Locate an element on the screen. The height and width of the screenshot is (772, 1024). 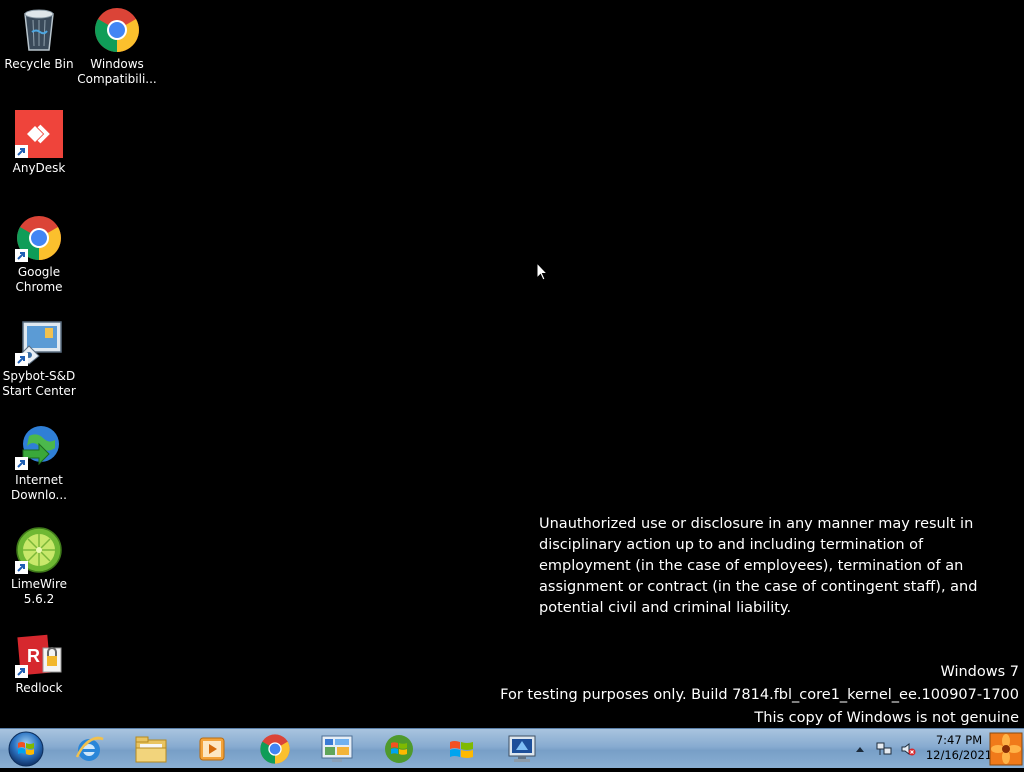
network-icon is located at coordinates (884, 749).